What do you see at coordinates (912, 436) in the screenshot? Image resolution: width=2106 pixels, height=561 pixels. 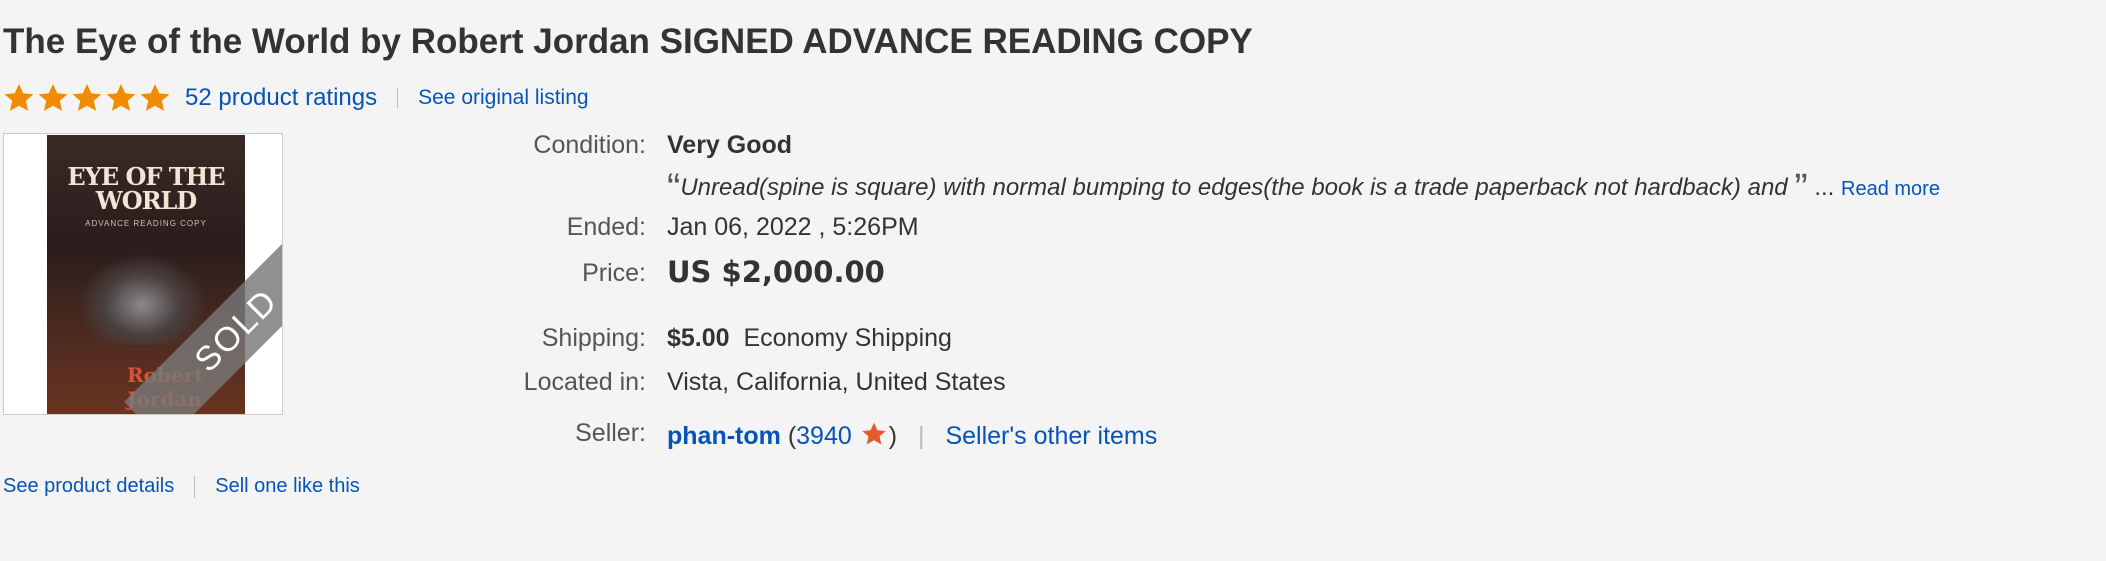 I see `seller-info: phan-tom (3940 ) | Seller's other items` at bounding box center [912, 436].